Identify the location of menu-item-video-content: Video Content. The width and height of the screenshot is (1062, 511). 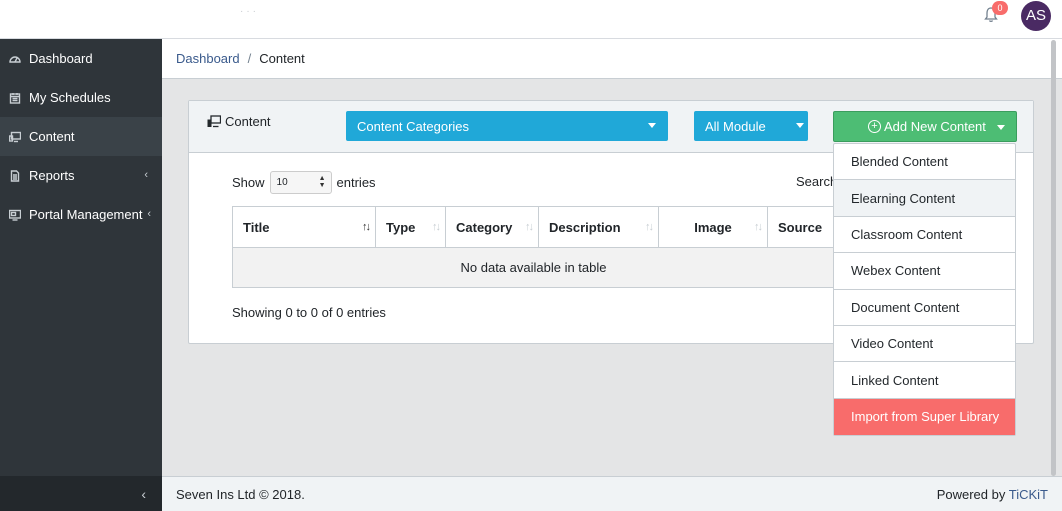
(924, 344).